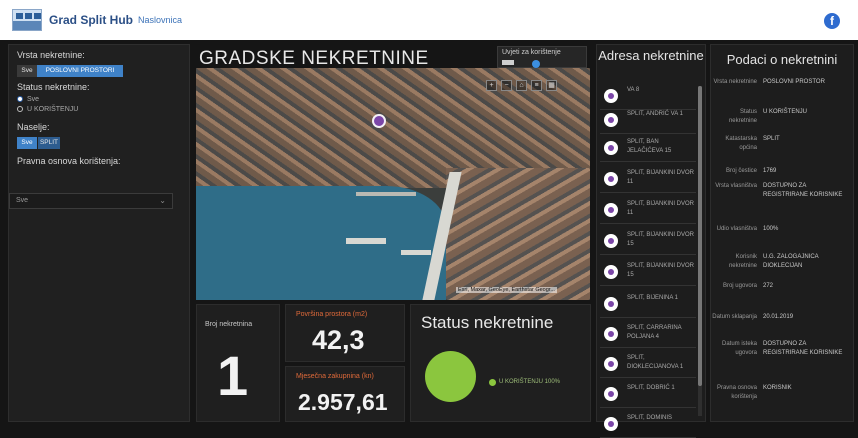 Image resolution: width=858 pixels, height=438 pixels. What do you see at coordinates (655, 362) in the screenshot?
I see `address-text: SPLIT, DIOKLECIJANOVA 1` at bounding box center [655, 362].